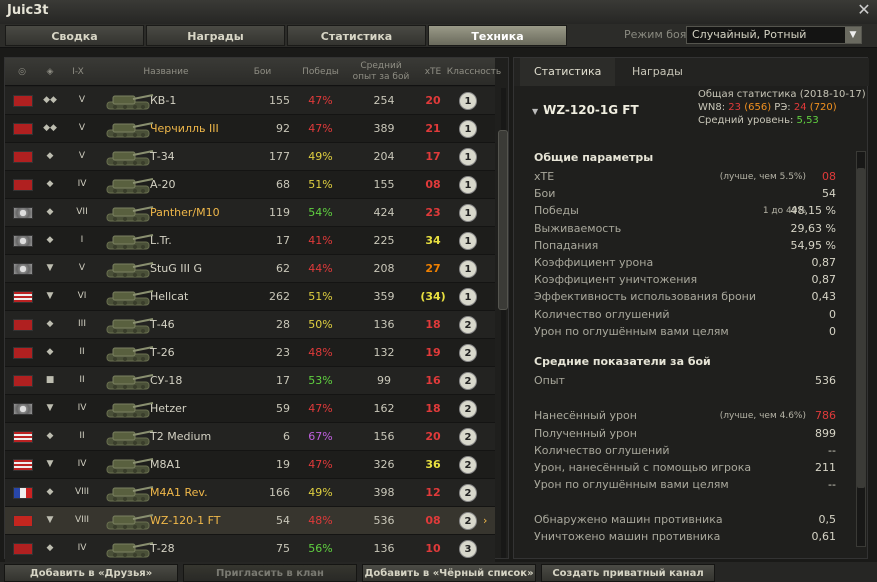 The width and height of the screenshot is (877, 582). I want to click on battles: 155, so click(279, 100).